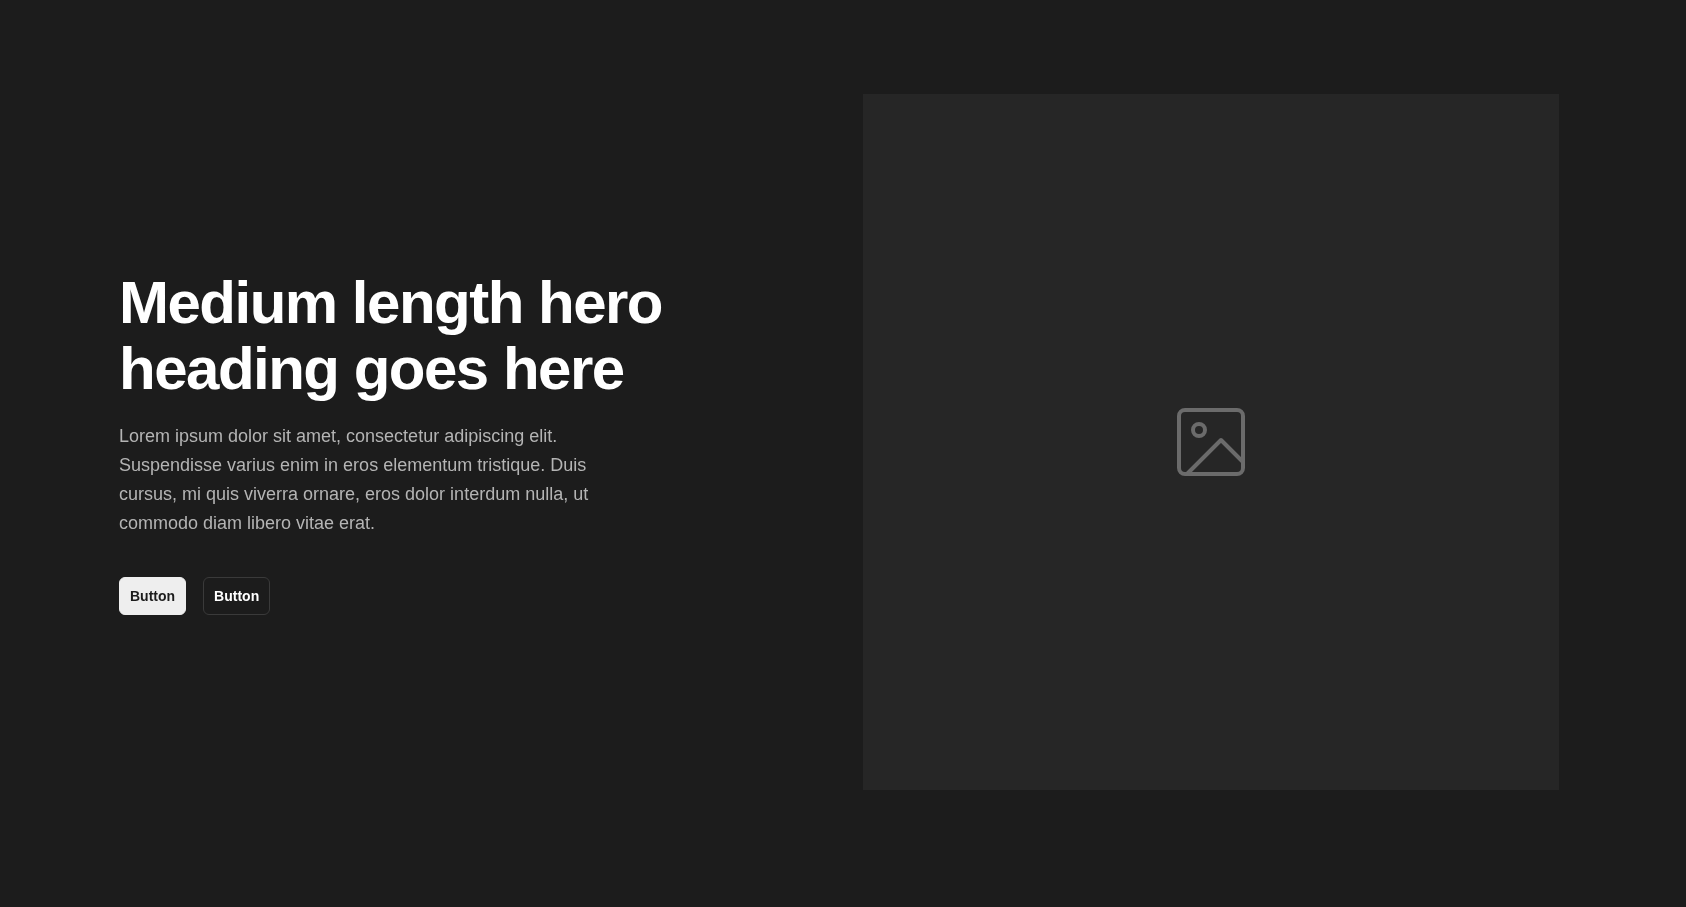 Image resolution: width=1686 pixels, height=907 pixels. Describe the element at coordinates (391, 335) in the screenshot. I see `hero-heading: Medium length hero heading goes here` at that location.